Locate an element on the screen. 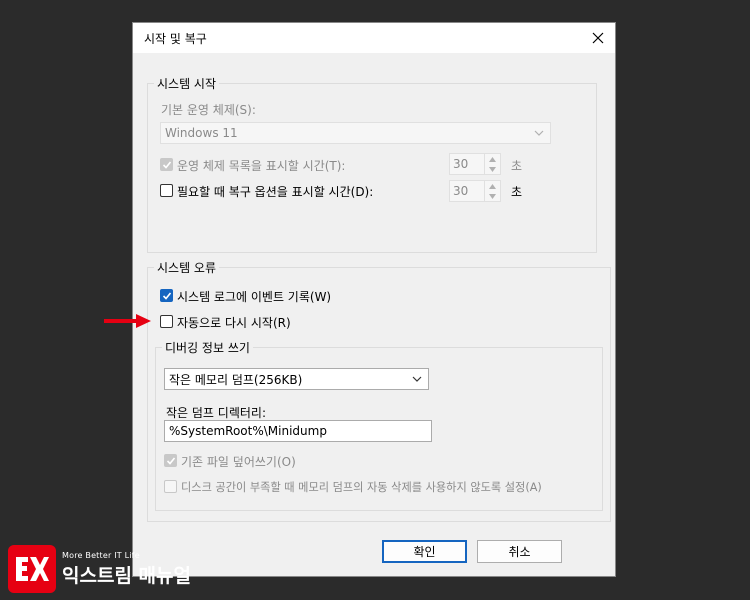 This screenshot has height=600, width=750. default-os-label: 기본 운영 체제(S): is located at coordinates (208, 110).